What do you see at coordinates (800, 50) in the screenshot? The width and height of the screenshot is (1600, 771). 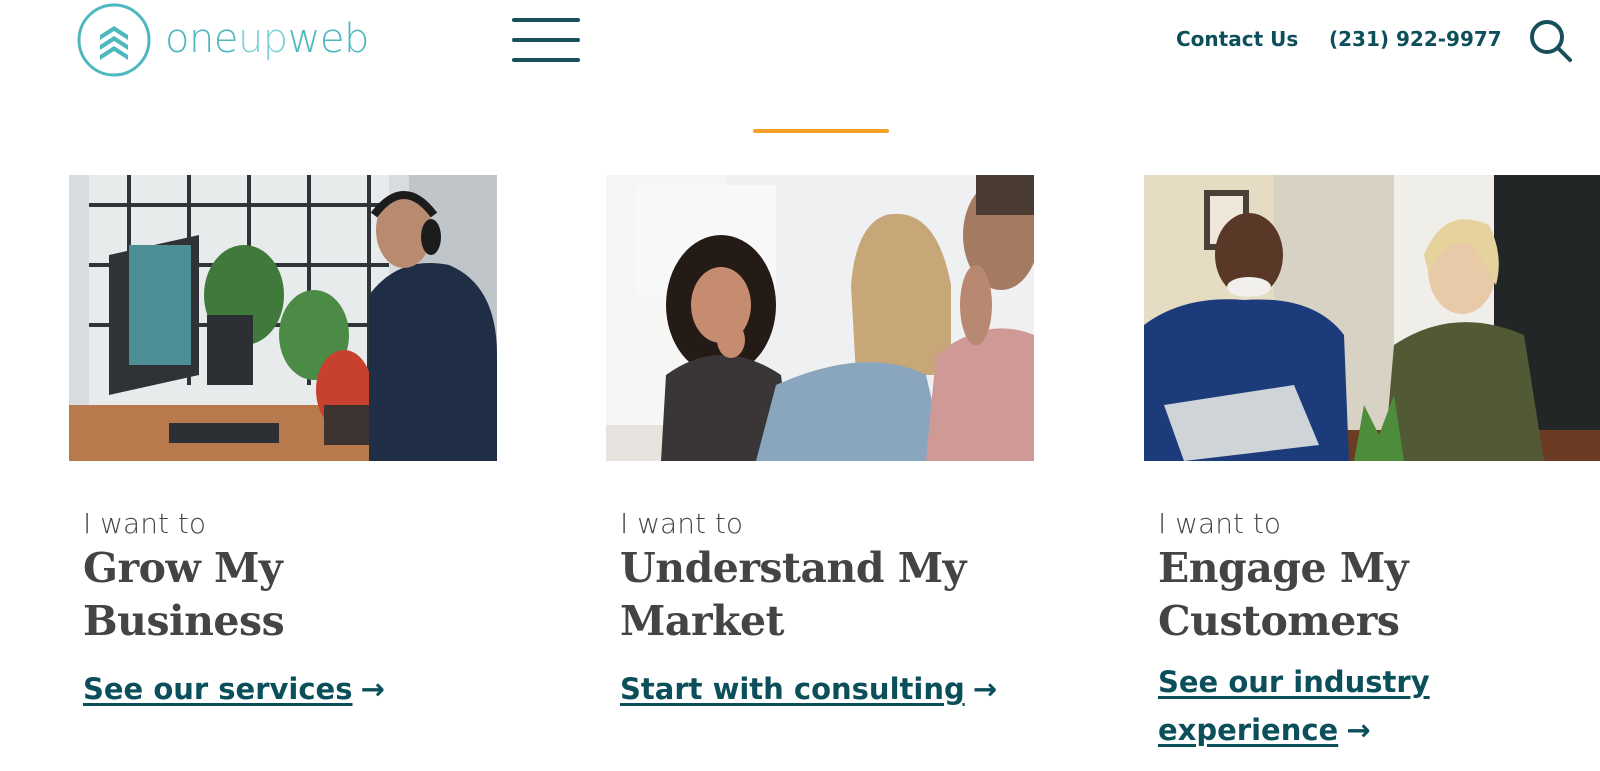 I see `site-header: oneupweb Contact Us (231) 922-9977` at bounding box center [800, 50].